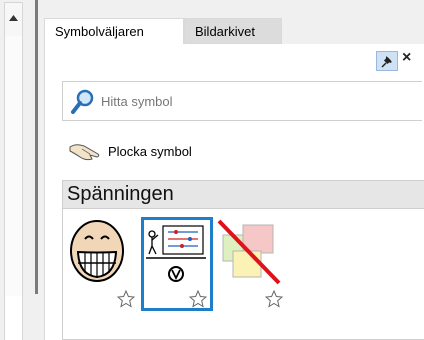  I want to click on electric-circuit-icon, so click(176, 253).